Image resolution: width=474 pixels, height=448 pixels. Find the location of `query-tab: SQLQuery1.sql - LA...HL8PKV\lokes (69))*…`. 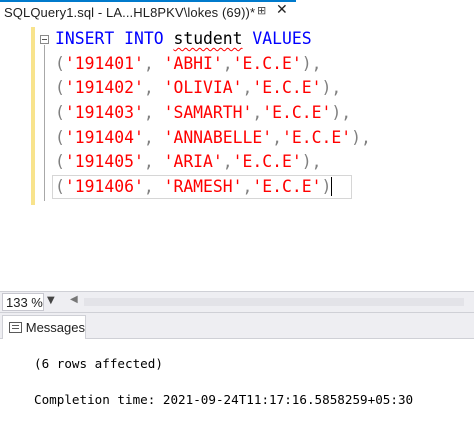

query-tab: SQLQuery1.sql - LA...HL8PKV\lokes (69))*… is located at coordinates (148, 11).